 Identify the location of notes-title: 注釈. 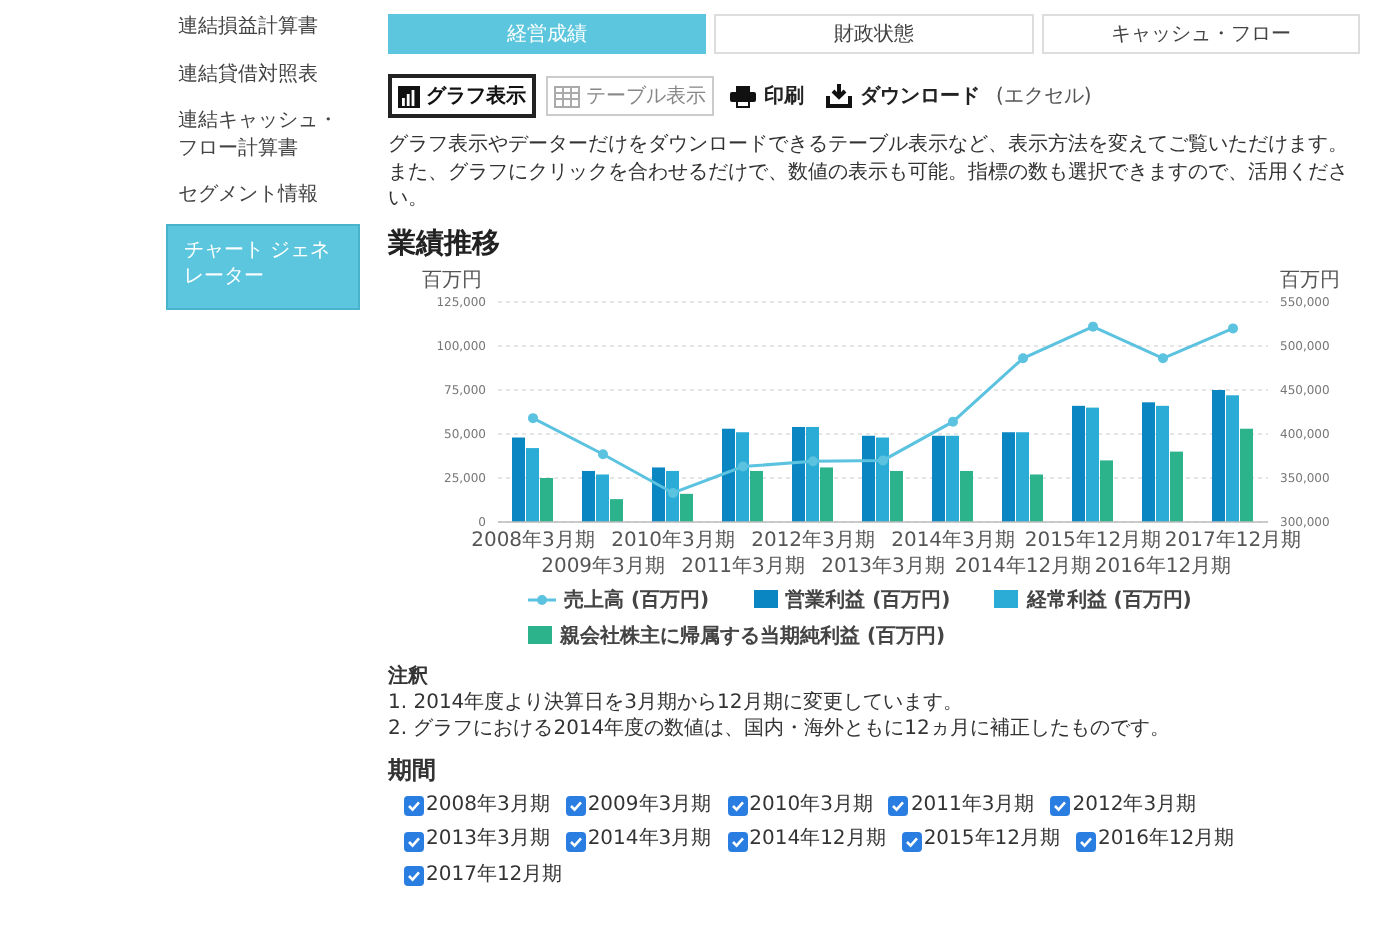
(409, 675).